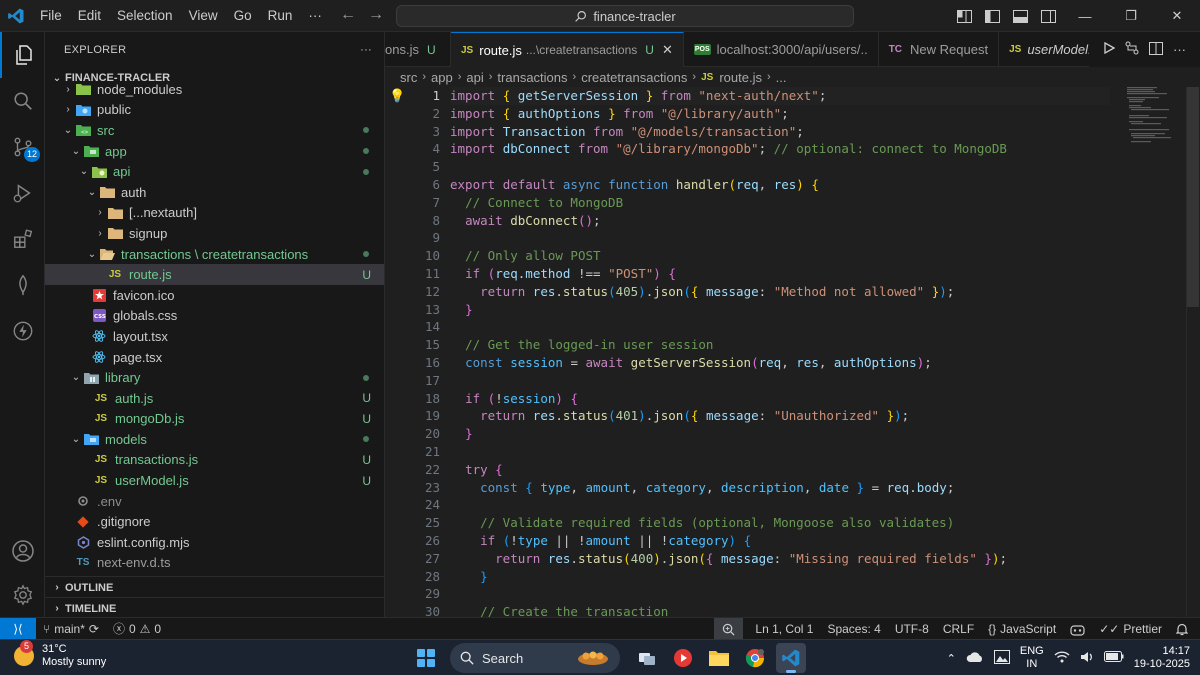 The width and height of the screenshot is (1200, 675). Describe the element at coordinates (214, 274) in the screenshot. I see `tree-row-route-js: JS route.js U` at that location.